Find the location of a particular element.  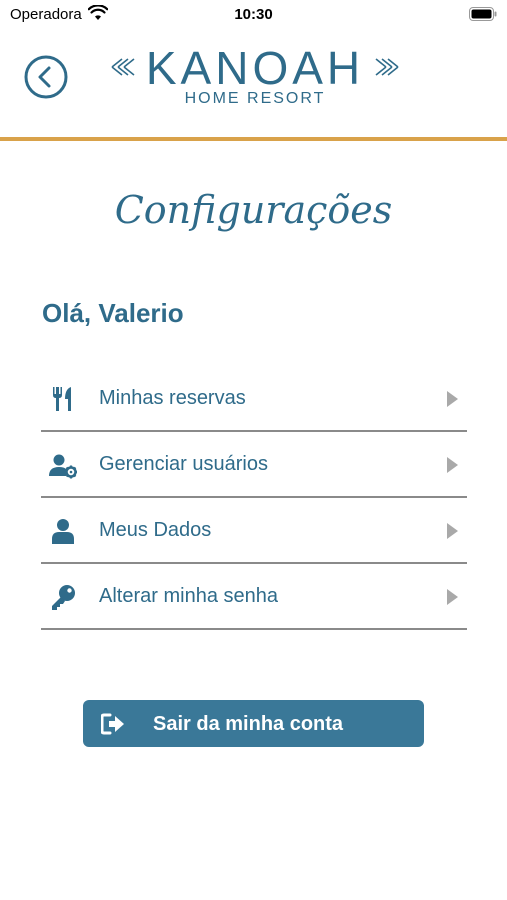

menu-item-label: Alterar minha senha is located at coordinates (188, 596).